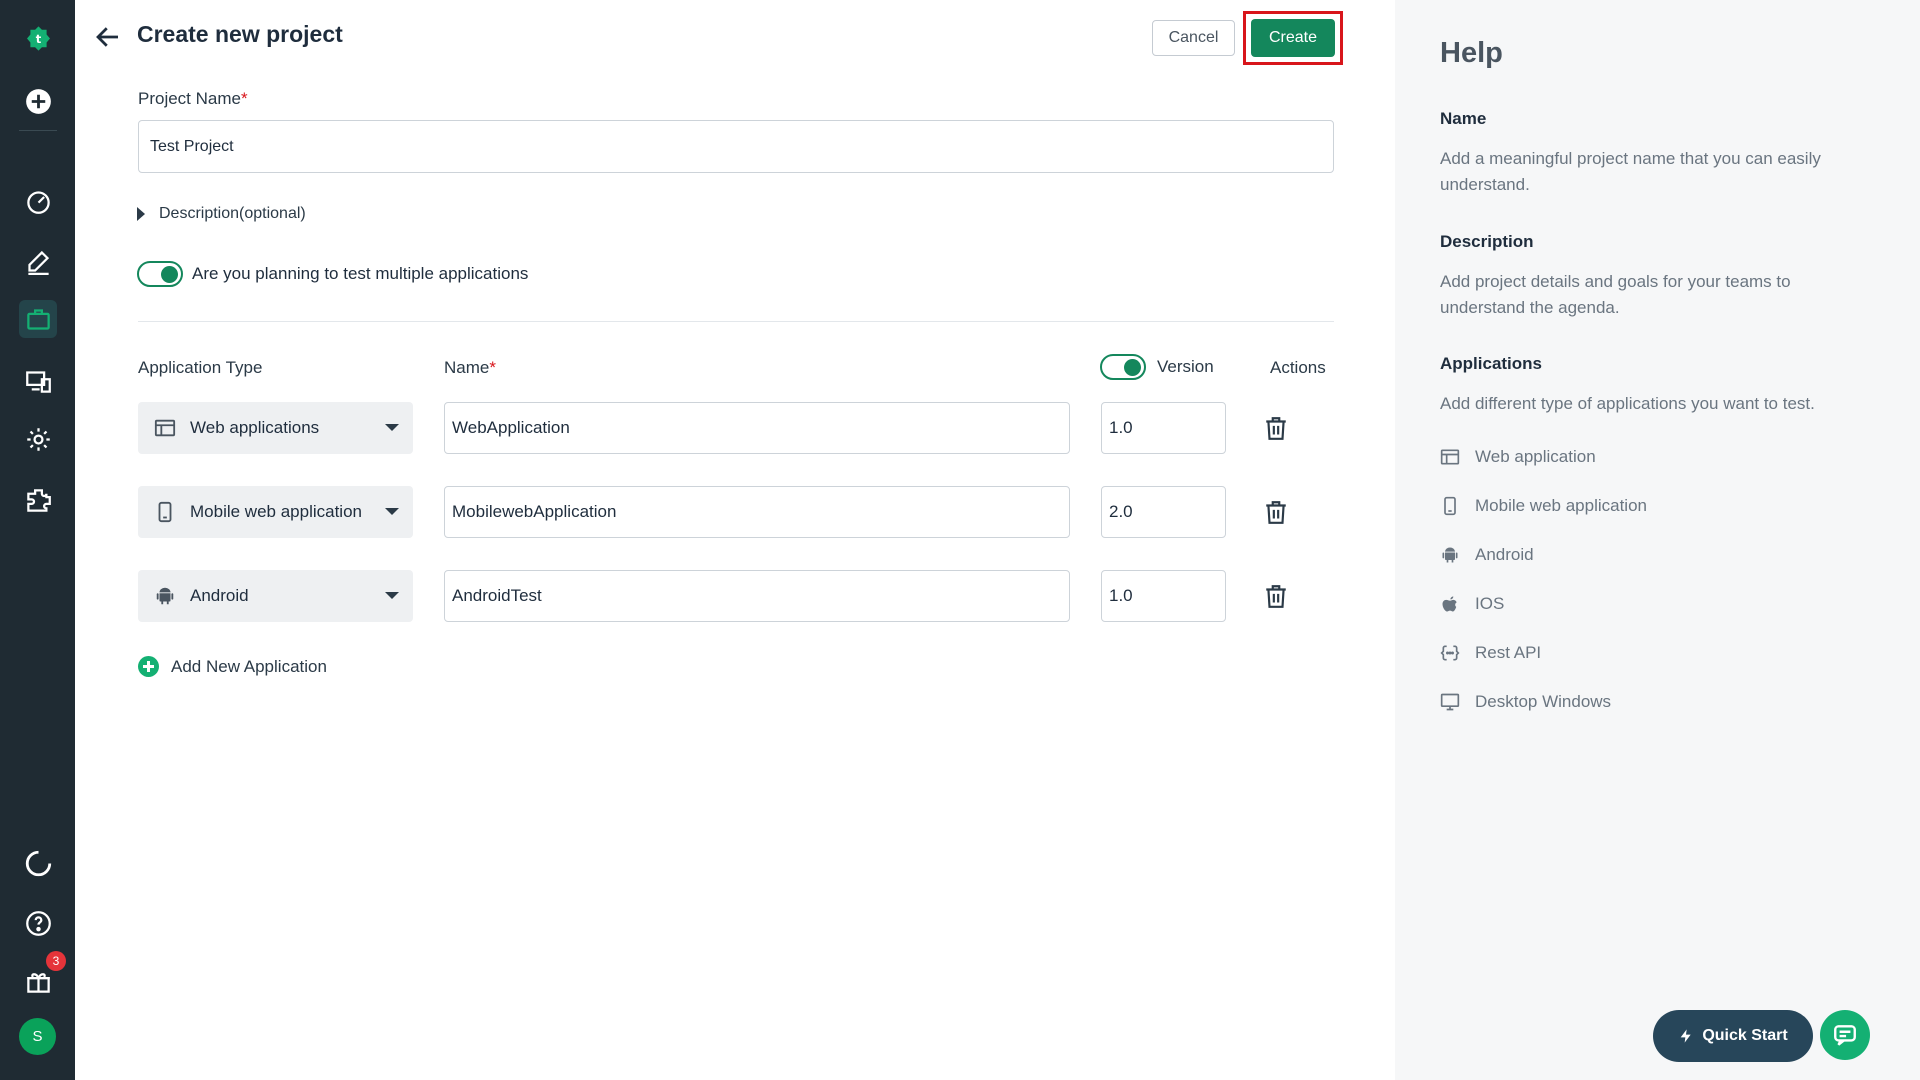  I want to click on application-type-select: Web applications, so click(275, 428).